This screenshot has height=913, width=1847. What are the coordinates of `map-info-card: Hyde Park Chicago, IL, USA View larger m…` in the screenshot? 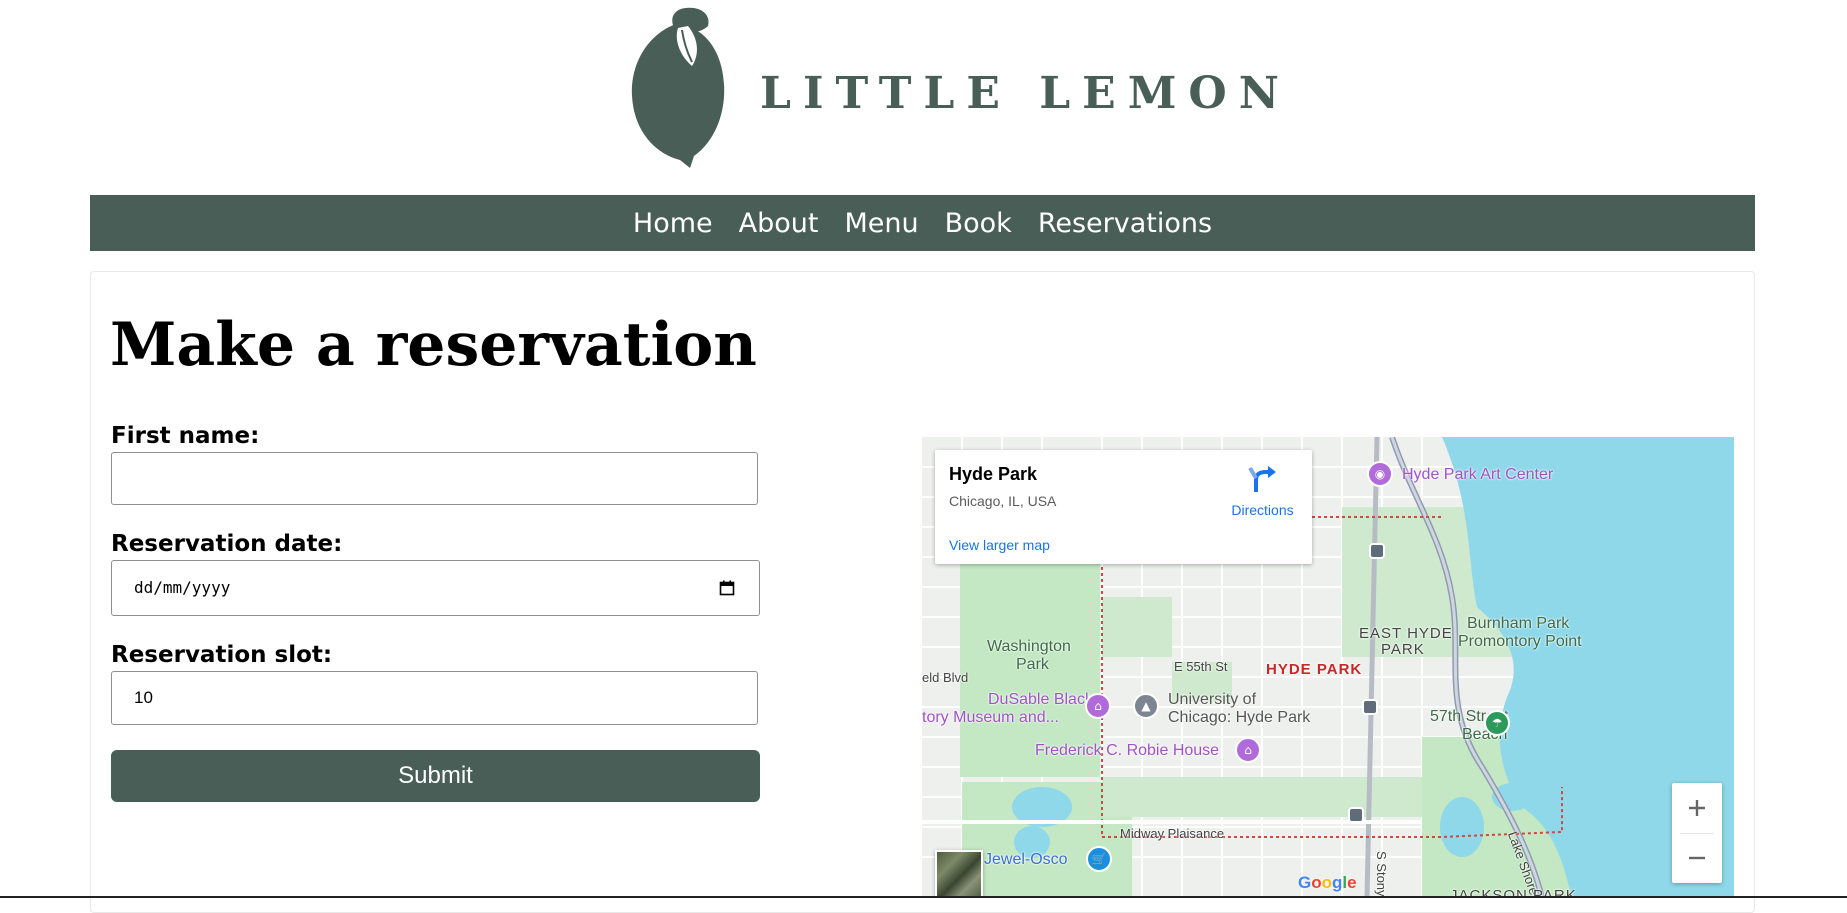 It's located at (1123, 507).